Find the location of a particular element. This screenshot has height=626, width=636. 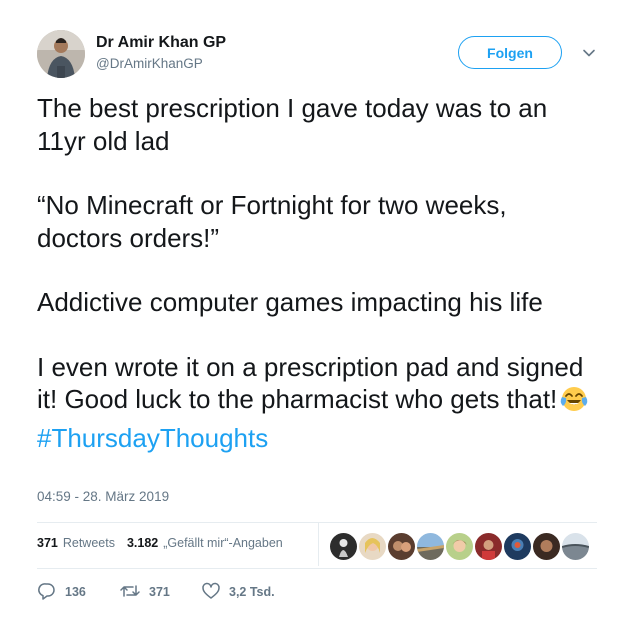

reply-icon is located at coordinates (51, 592).